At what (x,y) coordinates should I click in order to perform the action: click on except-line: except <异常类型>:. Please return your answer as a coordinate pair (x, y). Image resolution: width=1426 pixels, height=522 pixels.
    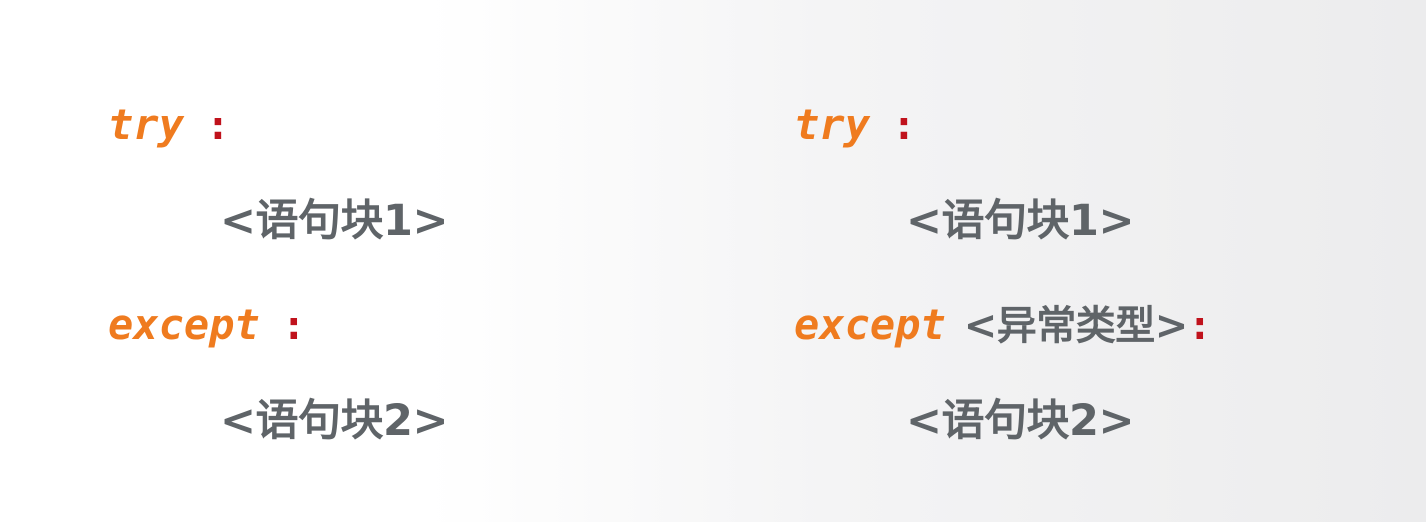
    Looking at the image, I should click on (1003, 326).